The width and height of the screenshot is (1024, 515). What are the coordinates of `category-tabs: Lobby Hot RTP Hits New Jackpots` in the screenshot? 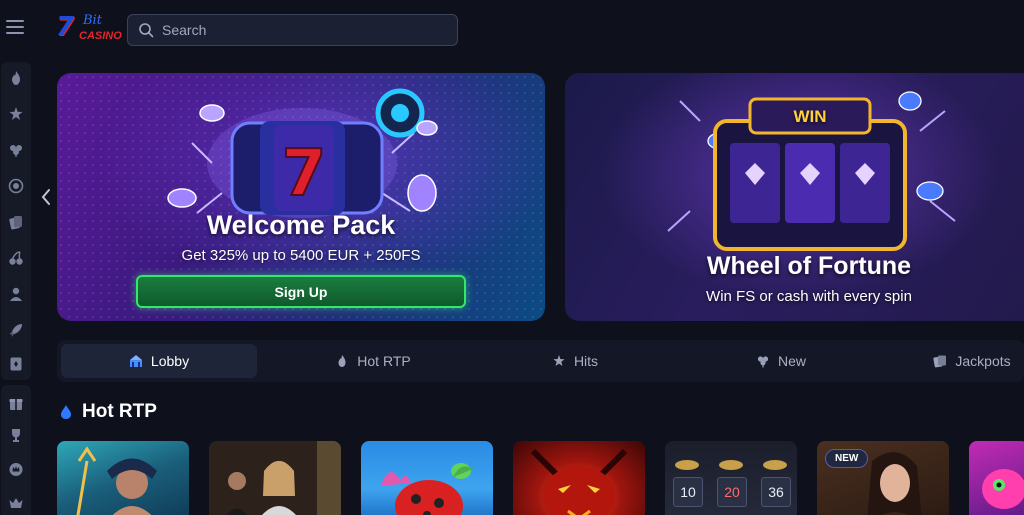 It's located at (540, 361).